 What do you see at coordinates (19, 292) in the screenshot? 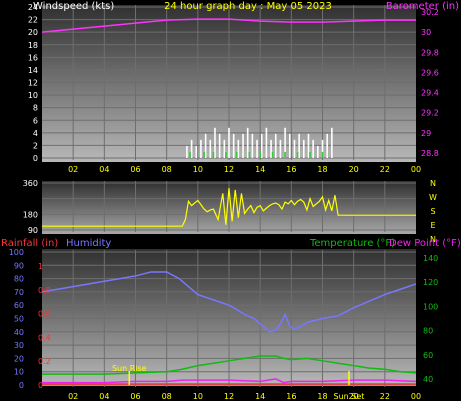
I see `humidity-tick-label: 70` at bounding box center [19, 292].